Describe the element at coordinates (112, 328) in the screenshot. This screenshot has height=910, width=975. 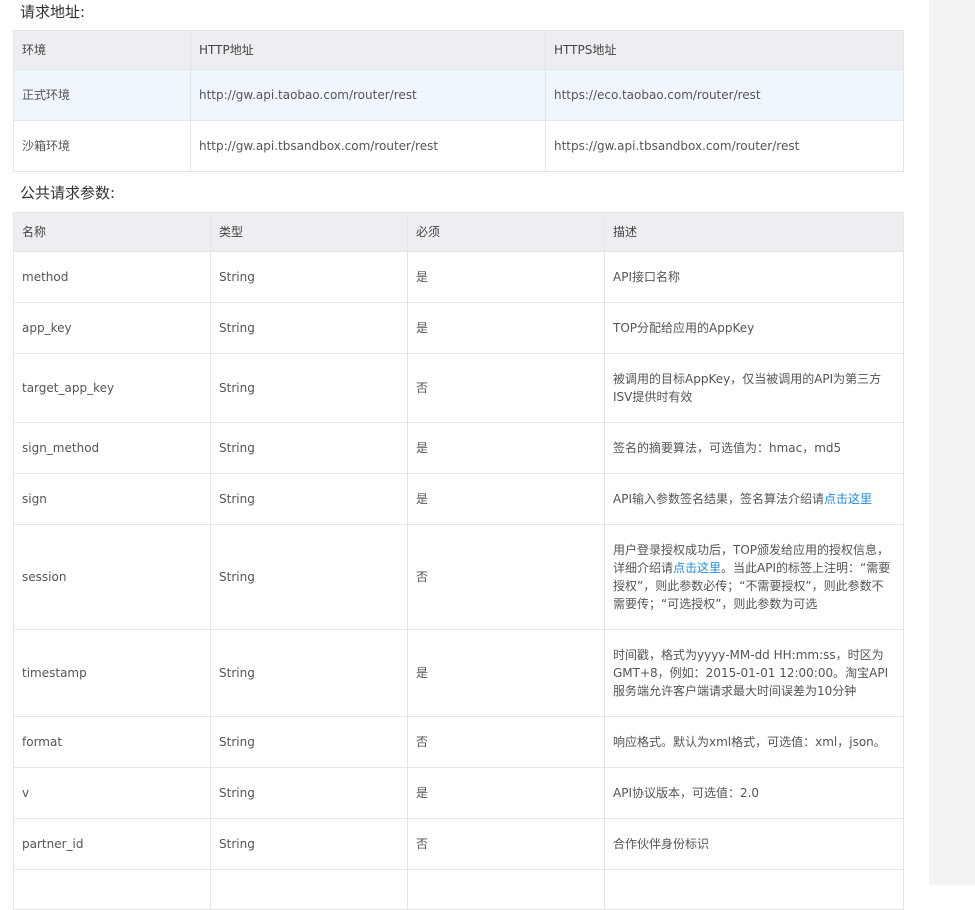
I see `param-name-cell: app_key` at that location.